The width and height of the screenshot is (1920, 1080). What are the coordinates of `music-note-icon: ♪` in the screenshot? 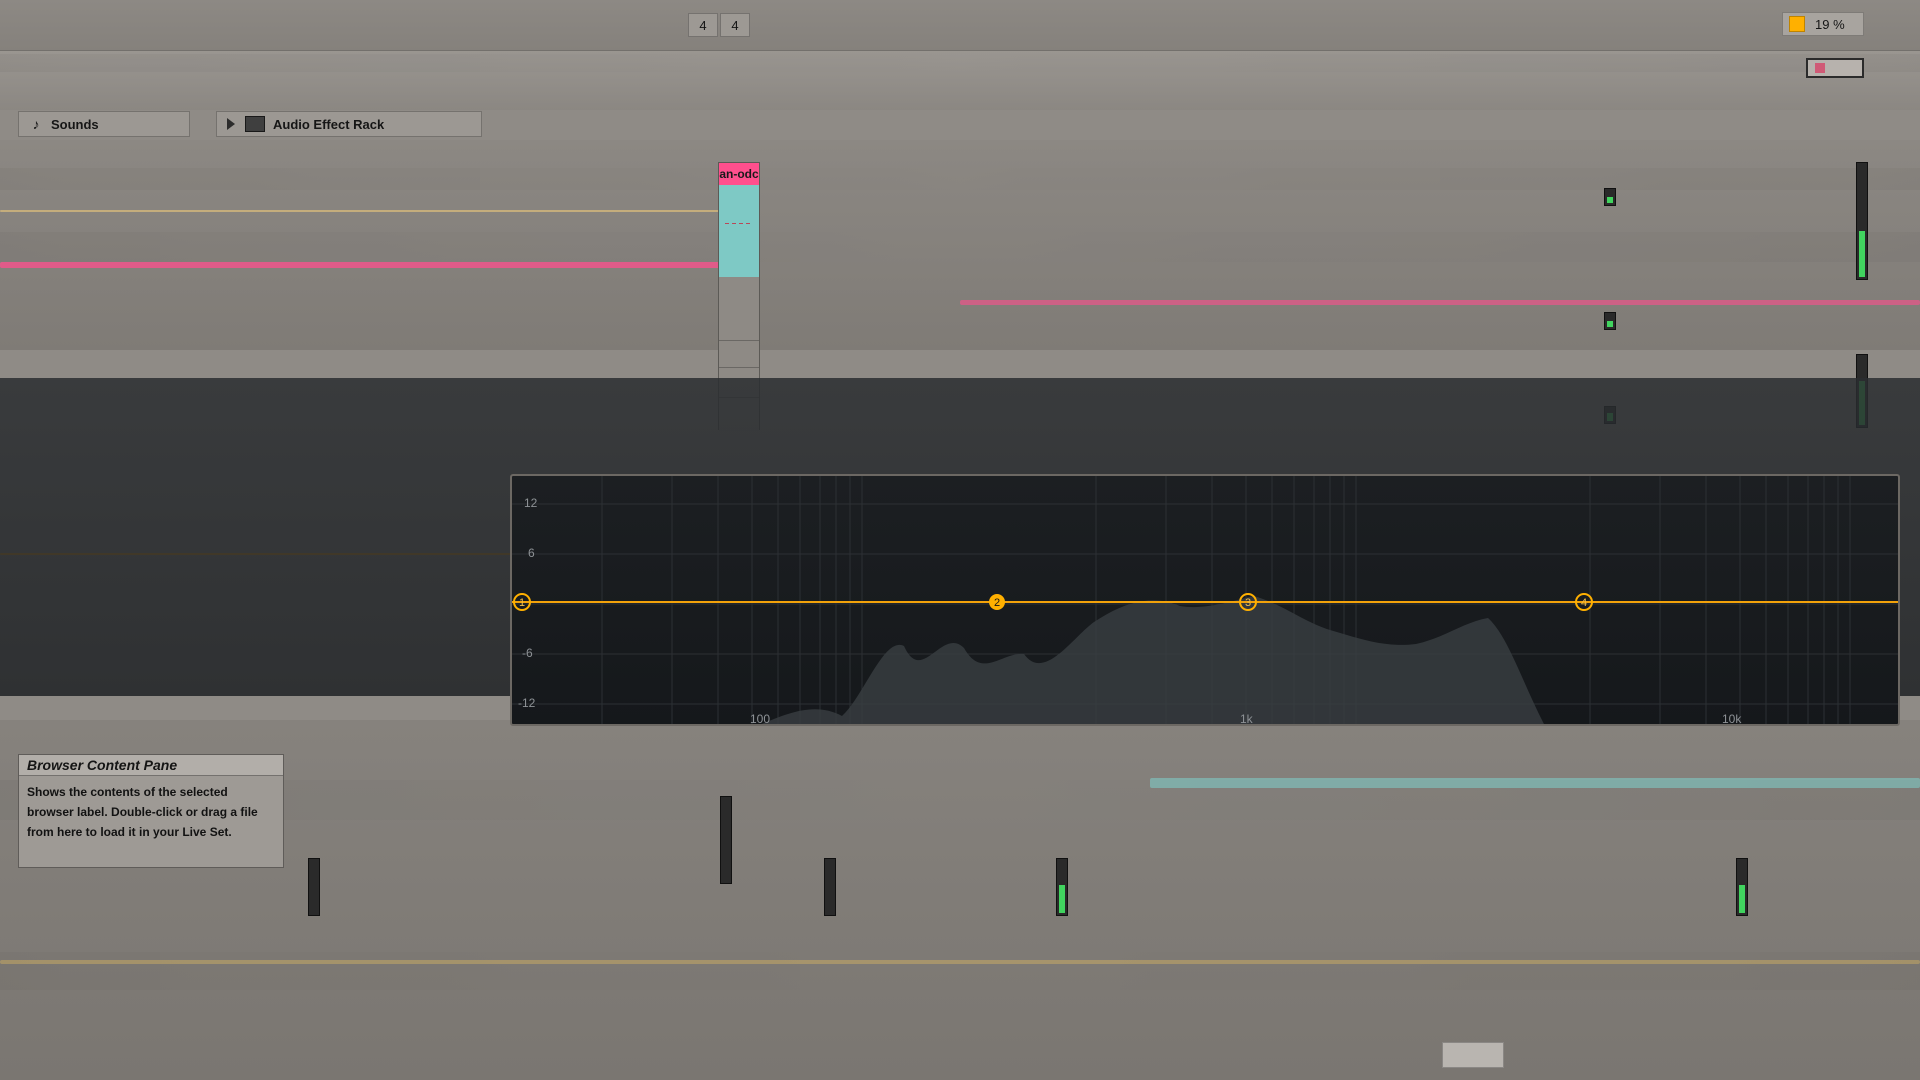 It's located at (36, 124).